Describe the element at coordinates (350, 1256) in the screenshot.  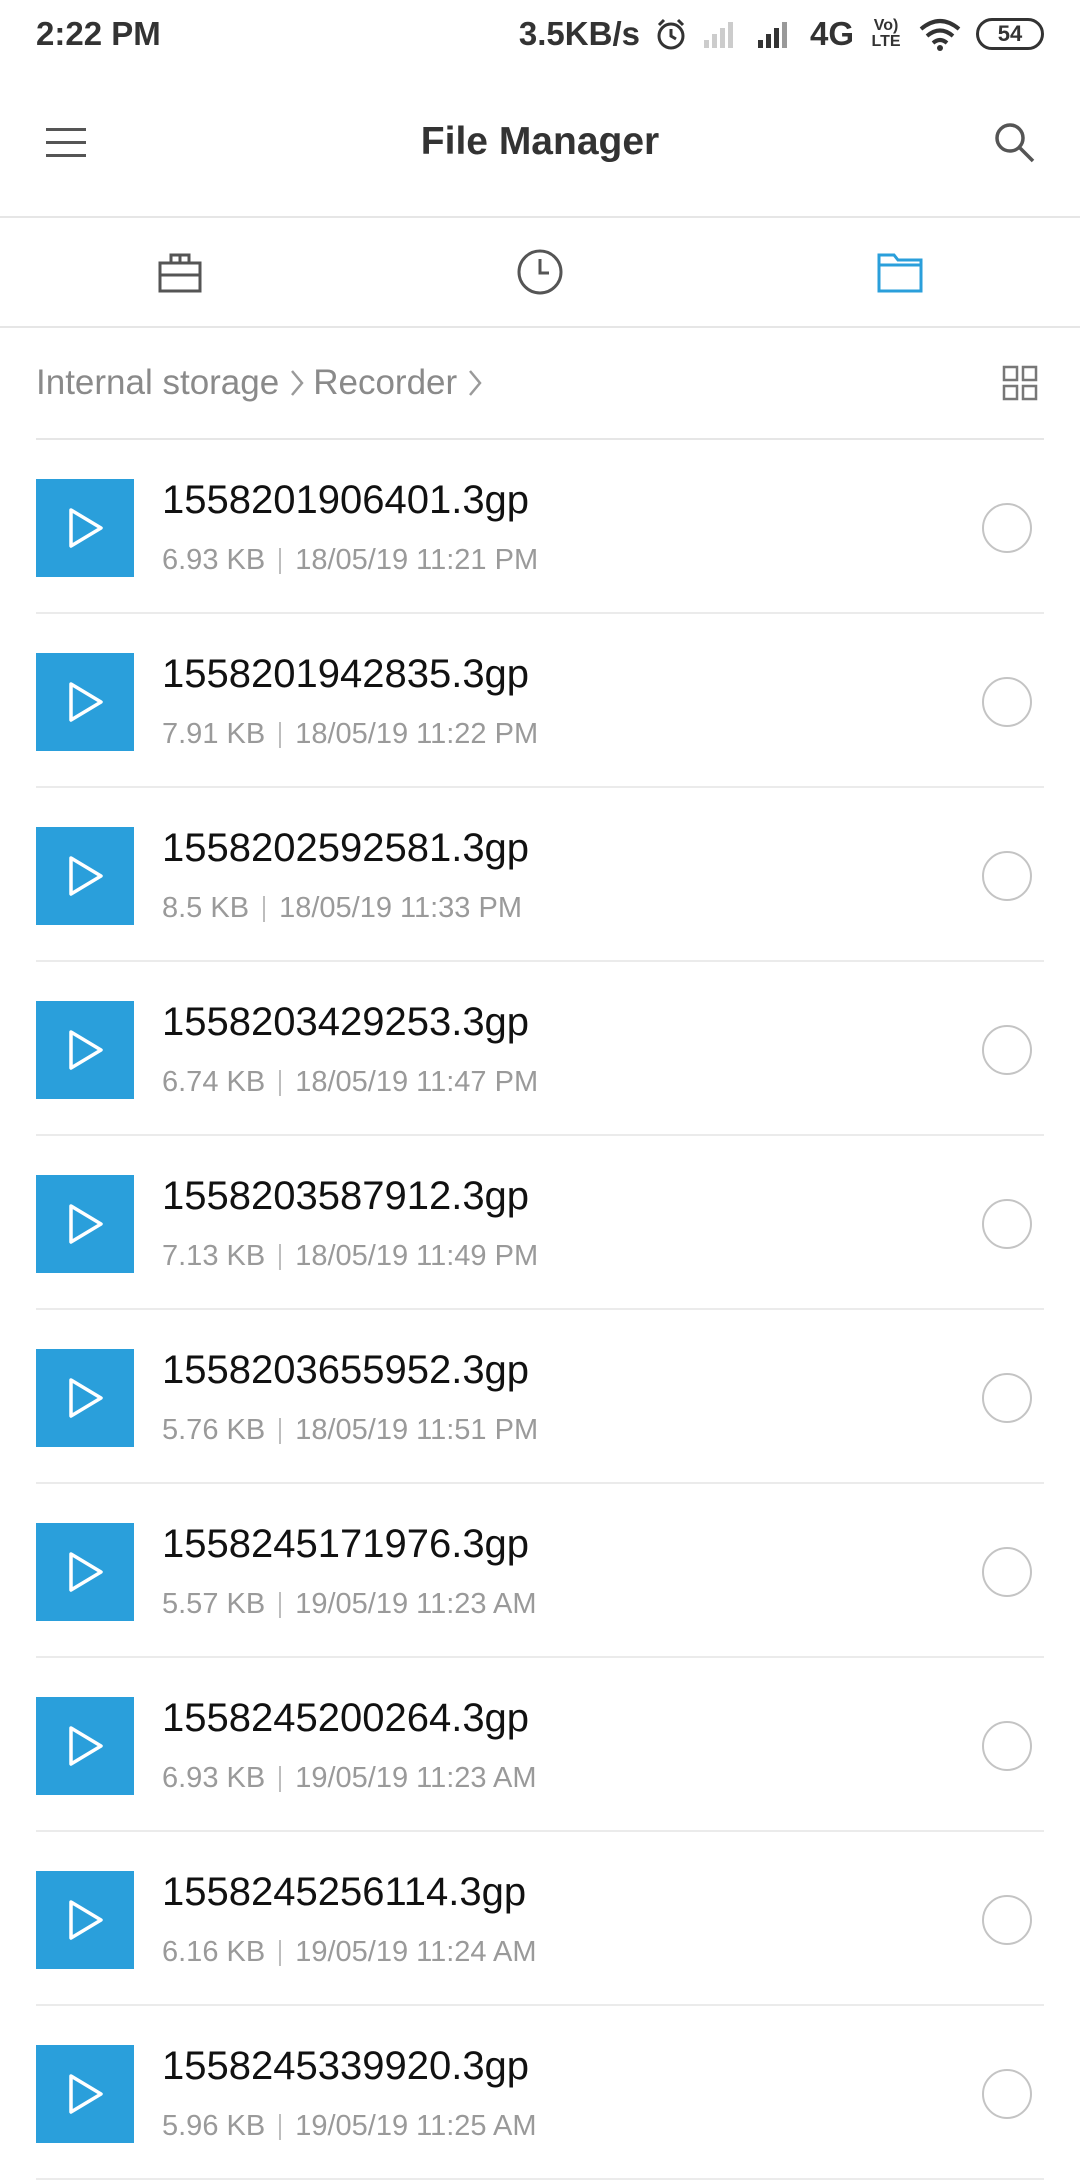
I see `file-meta: 7.13 KB 18/05/19 11:49 PM` at that location.